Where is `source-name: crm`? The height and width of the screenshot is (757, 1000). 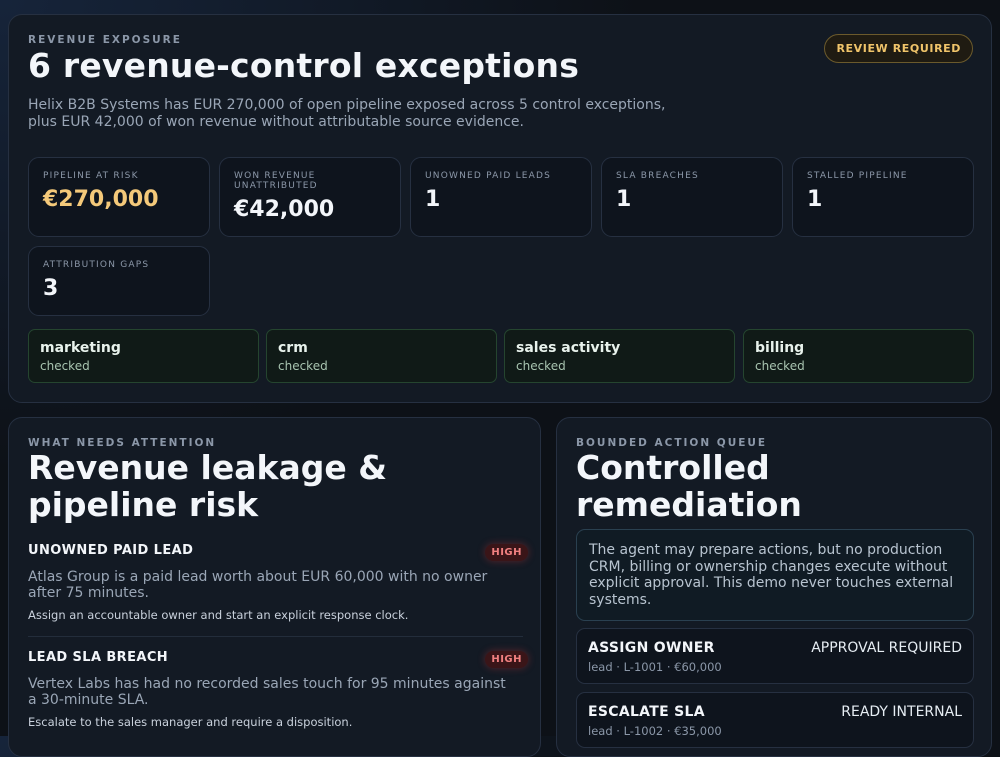
source-name: crm is located at coordinates (293, 348).